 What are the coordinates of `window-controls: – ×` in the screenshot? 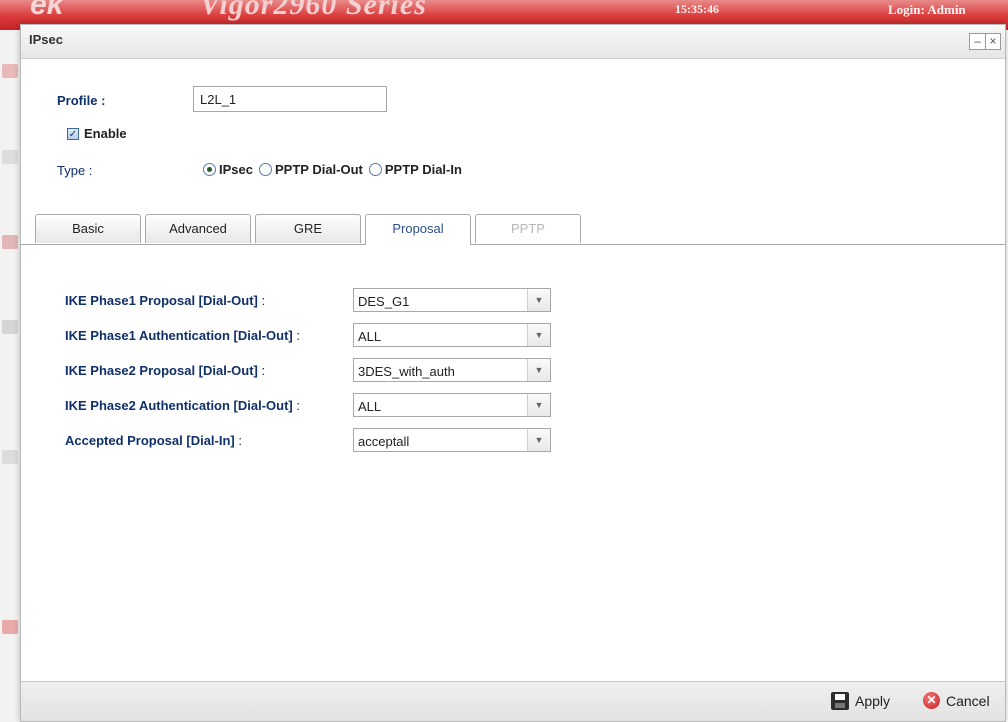 It's located at (985, 41).